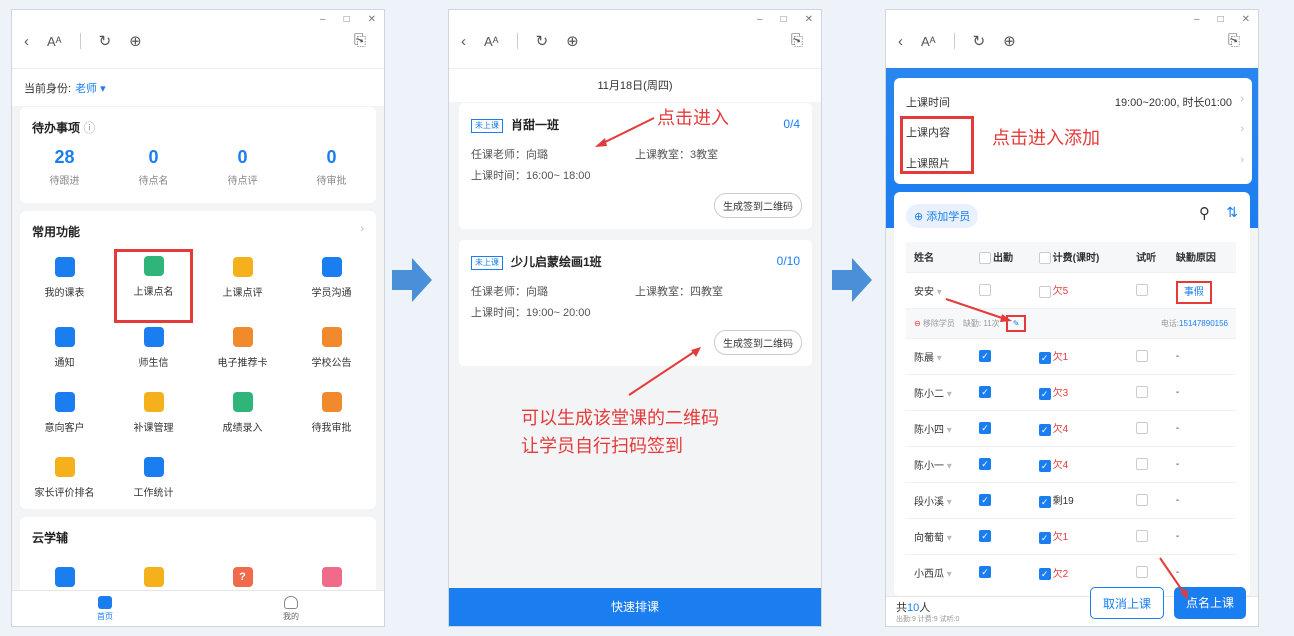 This screenshot has width=1294, height=636. I want to click on font-size-icon: Aᴬ, so click(54, 41).